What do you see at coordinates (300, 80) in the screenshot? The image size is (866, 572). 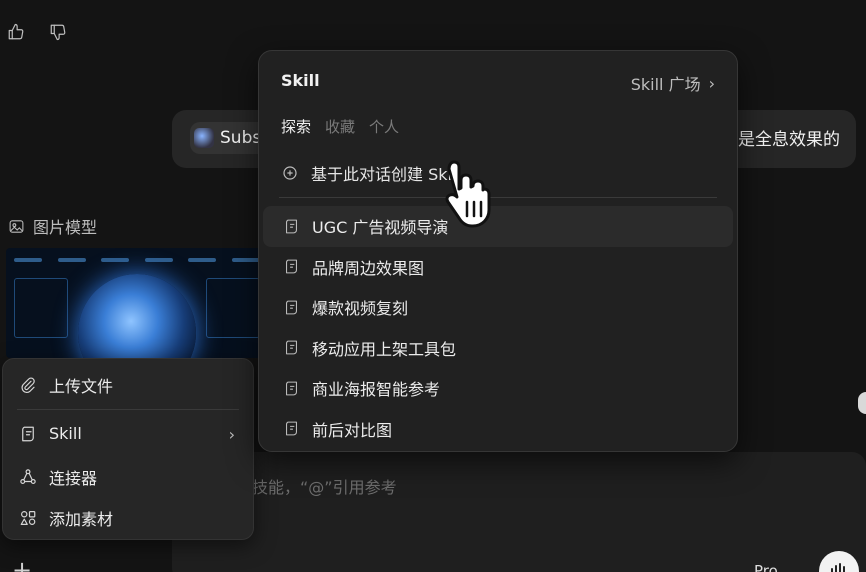 I see `popover-title: Skill` at bounding box center [300, 80].